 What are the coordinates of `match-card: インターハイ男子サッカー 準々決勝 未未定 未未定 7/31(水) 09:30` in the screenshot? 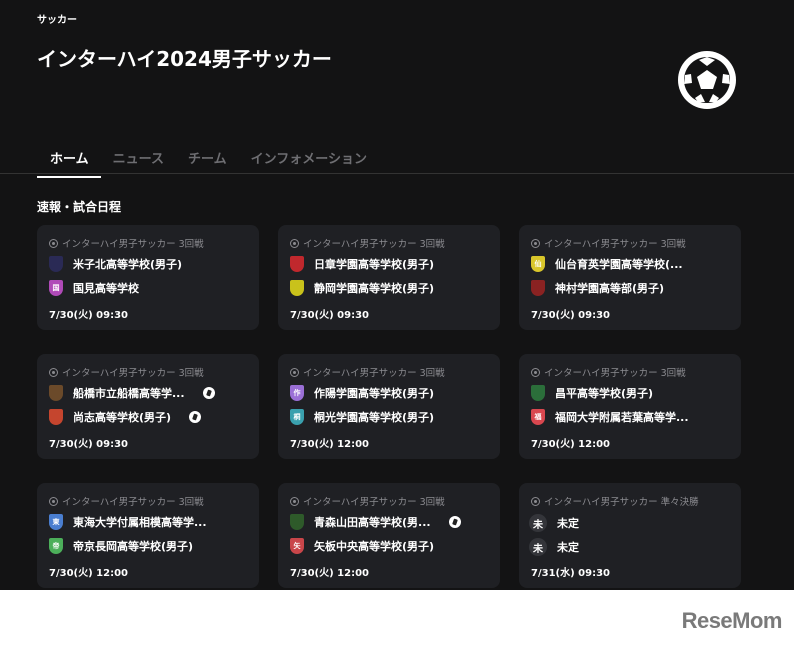 It's located at (630, 535).